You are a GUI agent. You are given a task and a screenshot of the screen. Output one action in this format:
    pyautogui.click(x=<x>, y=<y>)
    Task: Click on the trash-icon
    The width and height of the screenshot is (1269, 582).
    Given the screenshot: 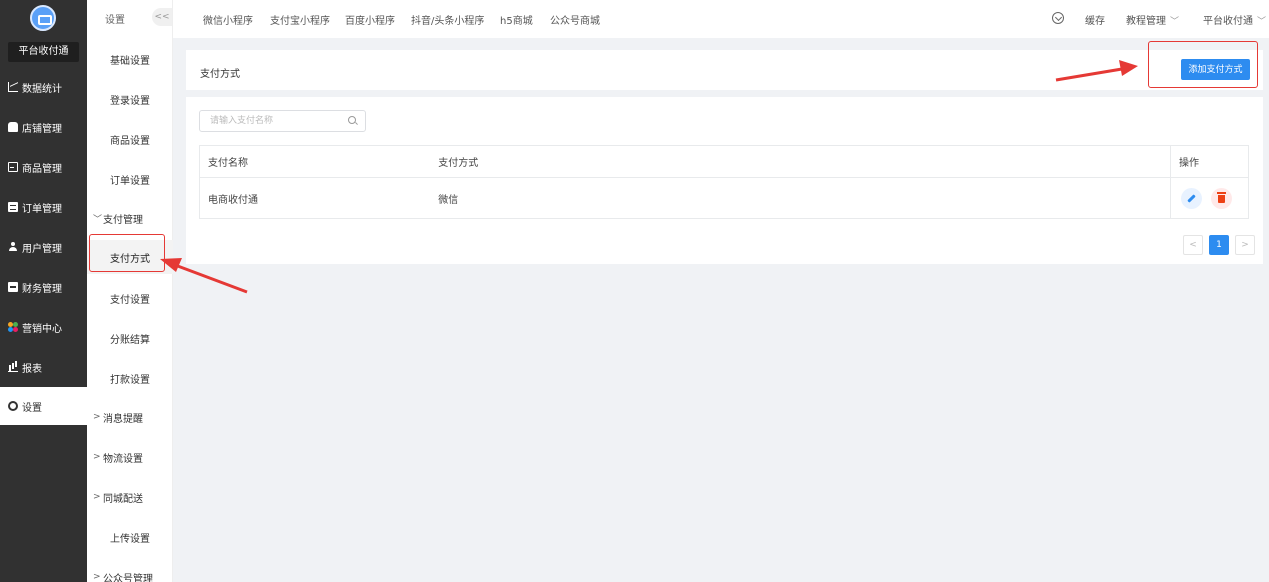 What is the action you would take?
    pyautogui.click(x=1221, y=197)
    